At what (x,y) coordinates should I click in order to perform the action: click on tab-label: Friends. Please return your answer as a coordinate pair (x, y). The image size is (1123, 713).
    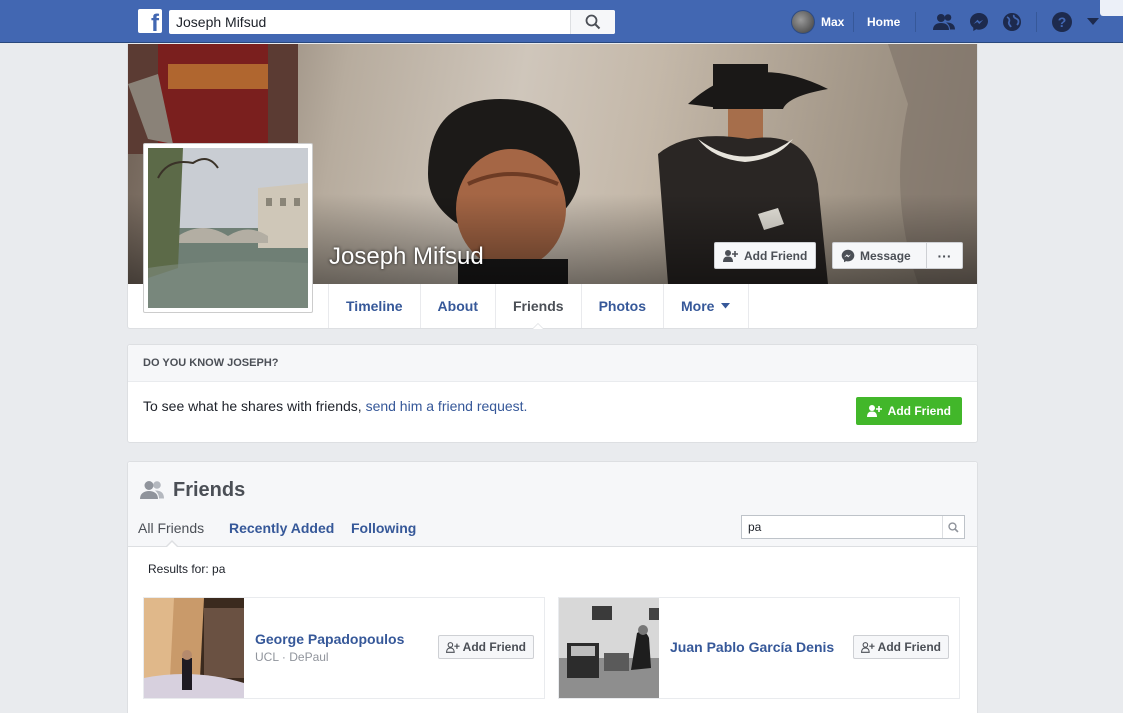
    Looking at the image, I should click on (538, 306).